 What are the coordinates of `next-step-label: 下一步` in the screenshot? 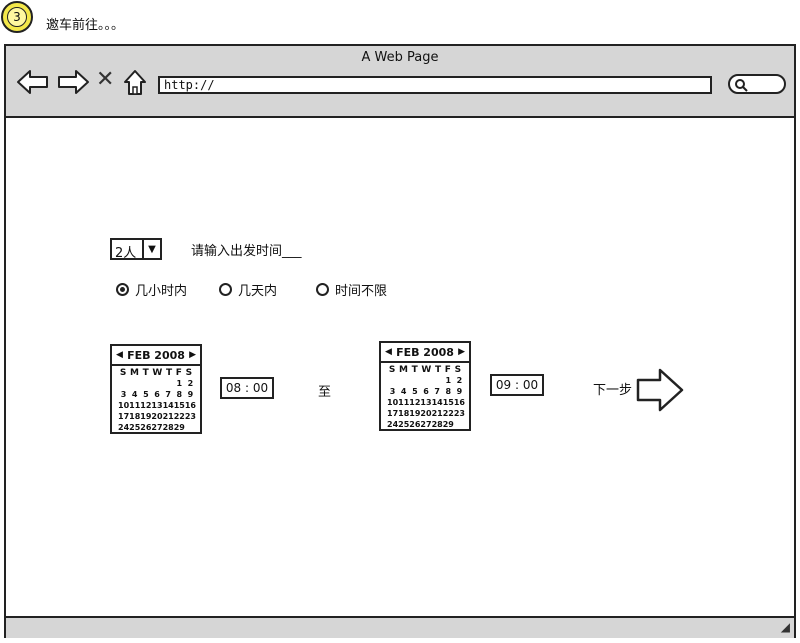 It's located at (612, 388).